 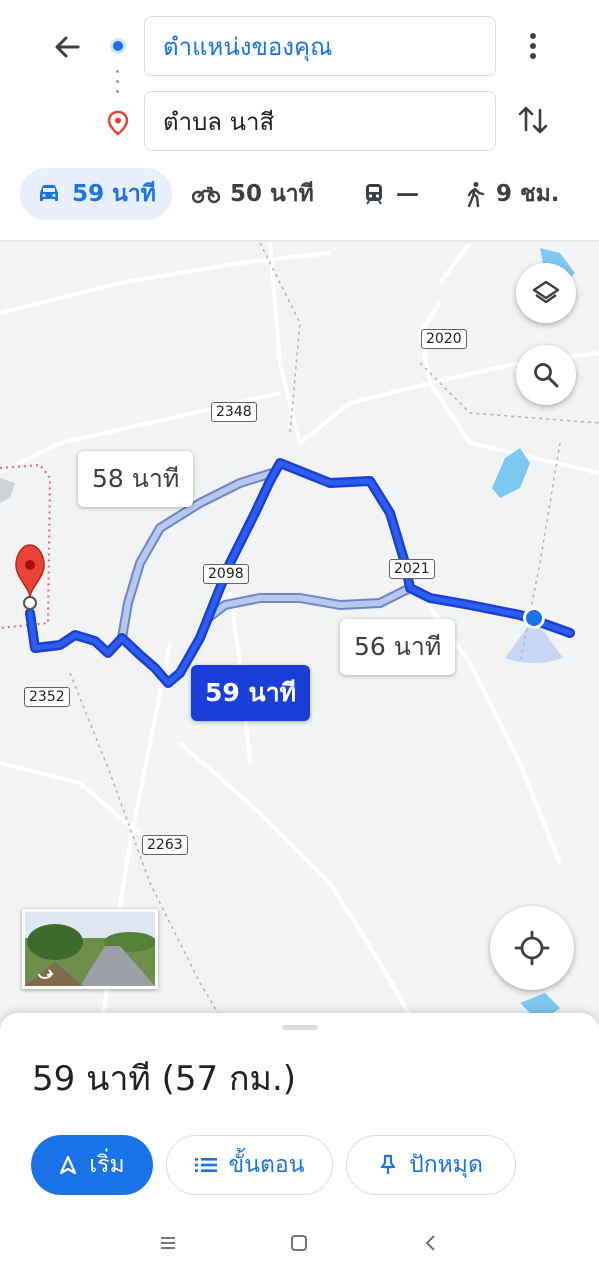 I want to click on road-shield: 2098, so click(x=226, y=574).